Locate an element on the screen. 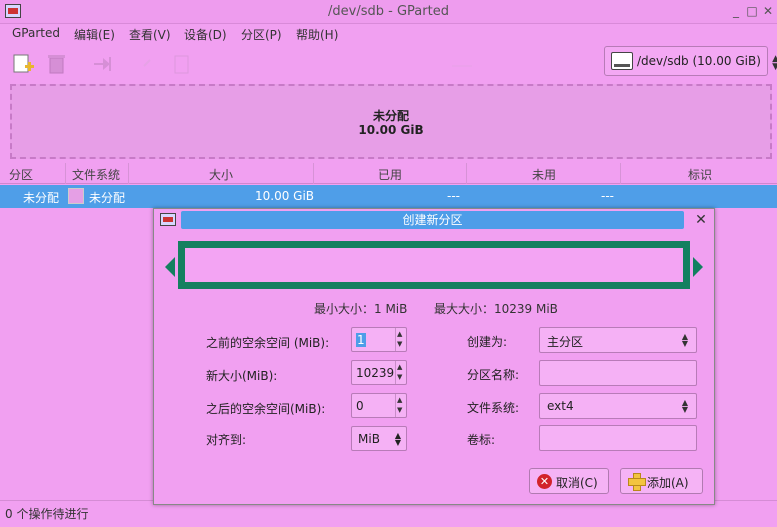  device-selector: /dev/sdb (10.00 GiB) ▲ ▼ is located at coordinates (690, 61).